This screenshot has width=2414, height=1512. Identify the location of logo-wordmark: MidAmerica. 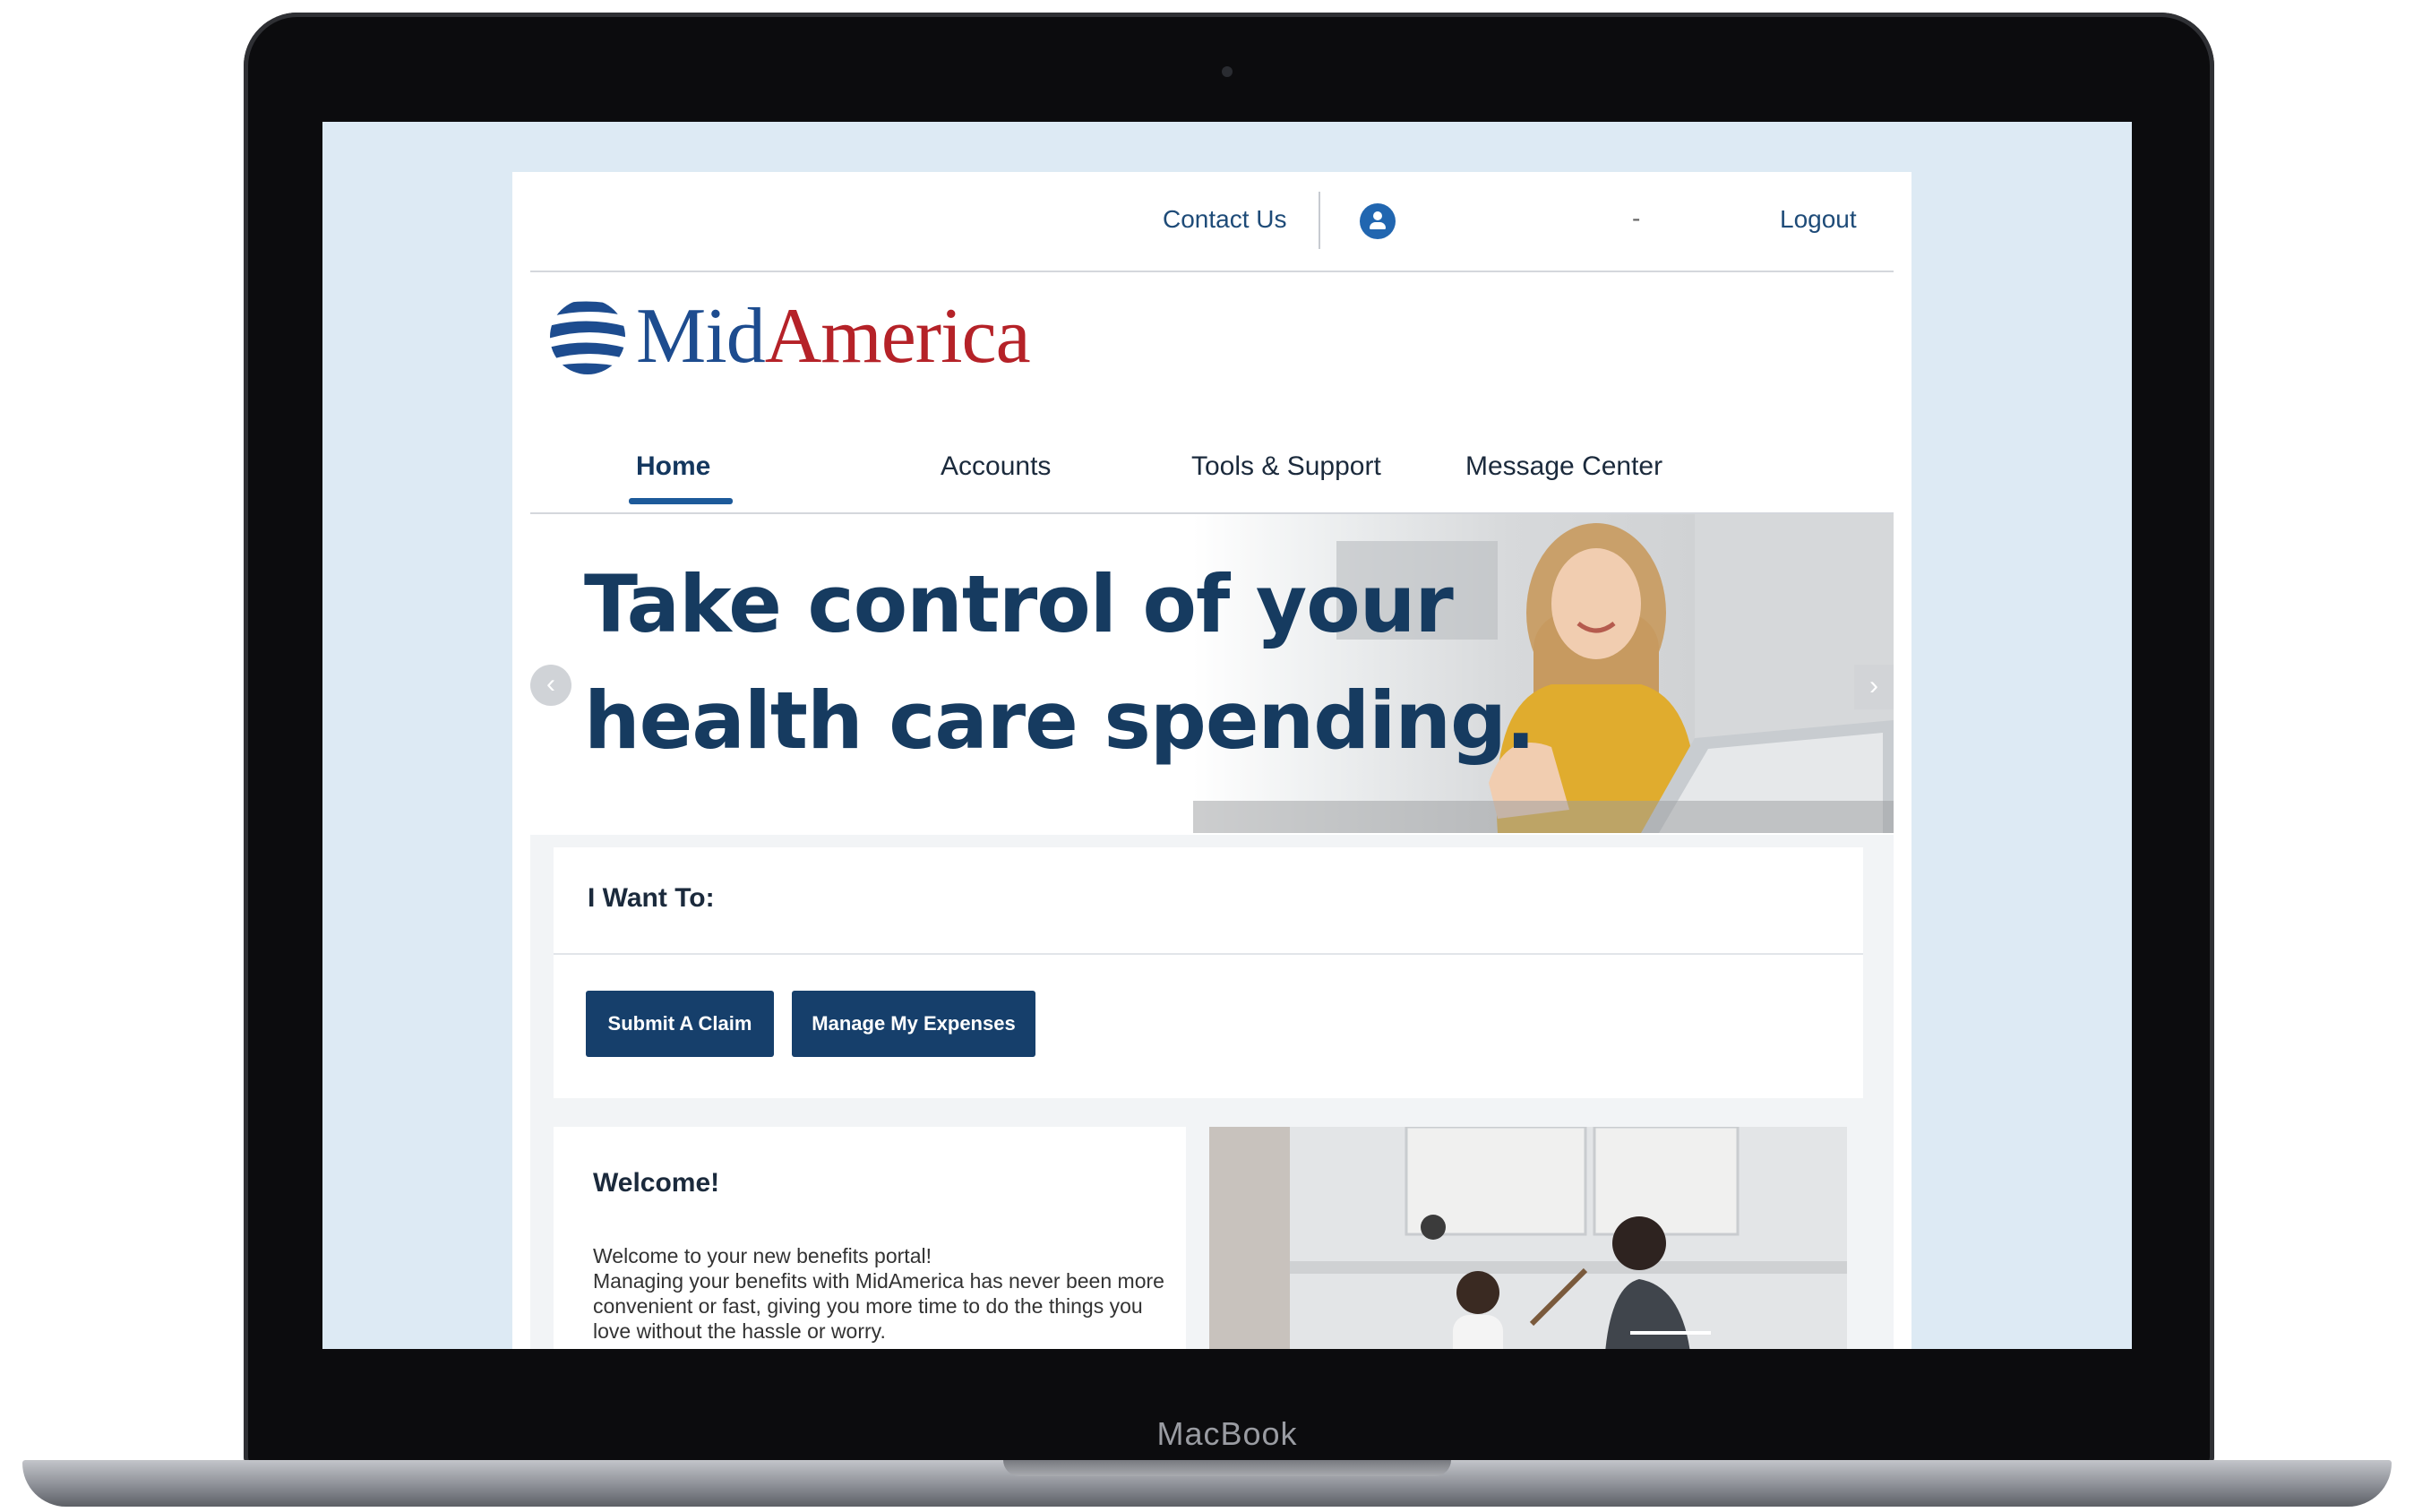
(834, 337).